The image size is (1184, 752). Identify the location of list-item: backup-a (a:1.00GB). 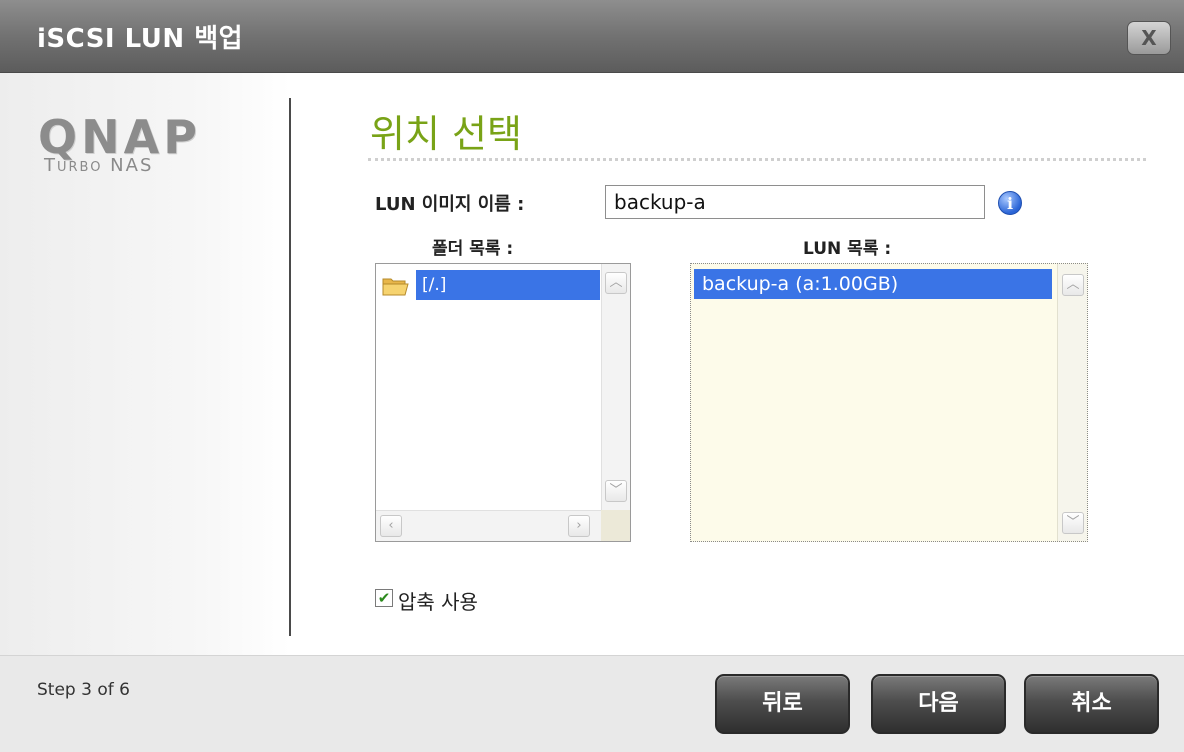
(873, 284).